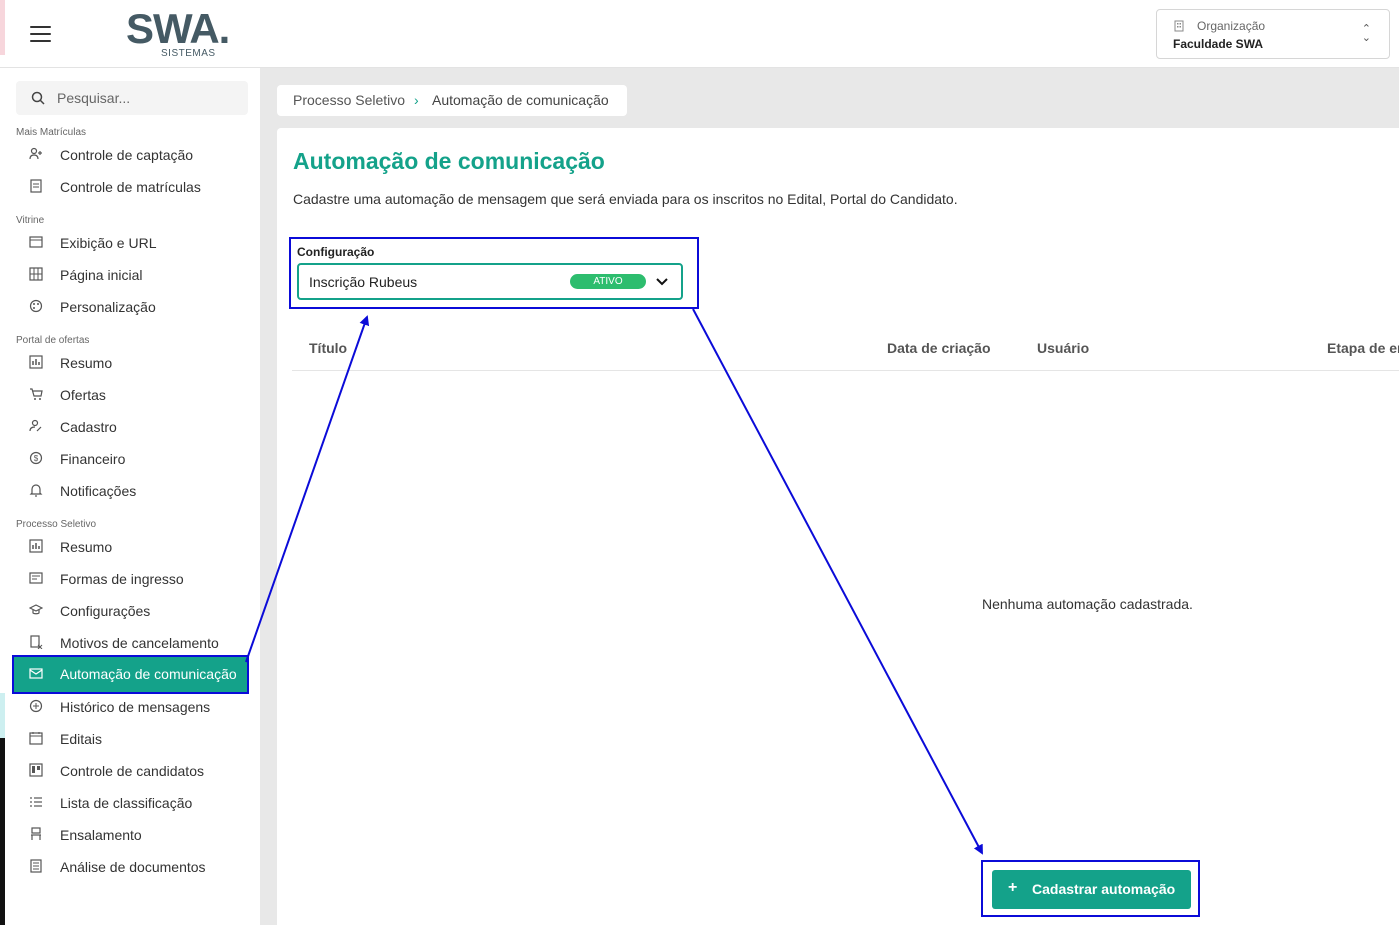 The height and width of the screenshot is (925, 1399). I want to click on sidebar-item-lista-classificacao: Lista de classificação, so click(132, 803).